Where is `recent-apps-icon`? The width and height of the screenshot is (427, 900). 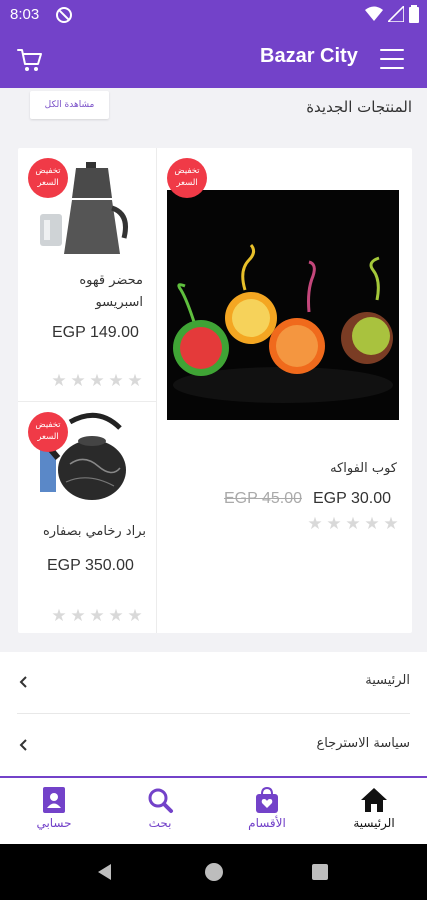 recent-apps-icon is located at coordinates (320, 872).